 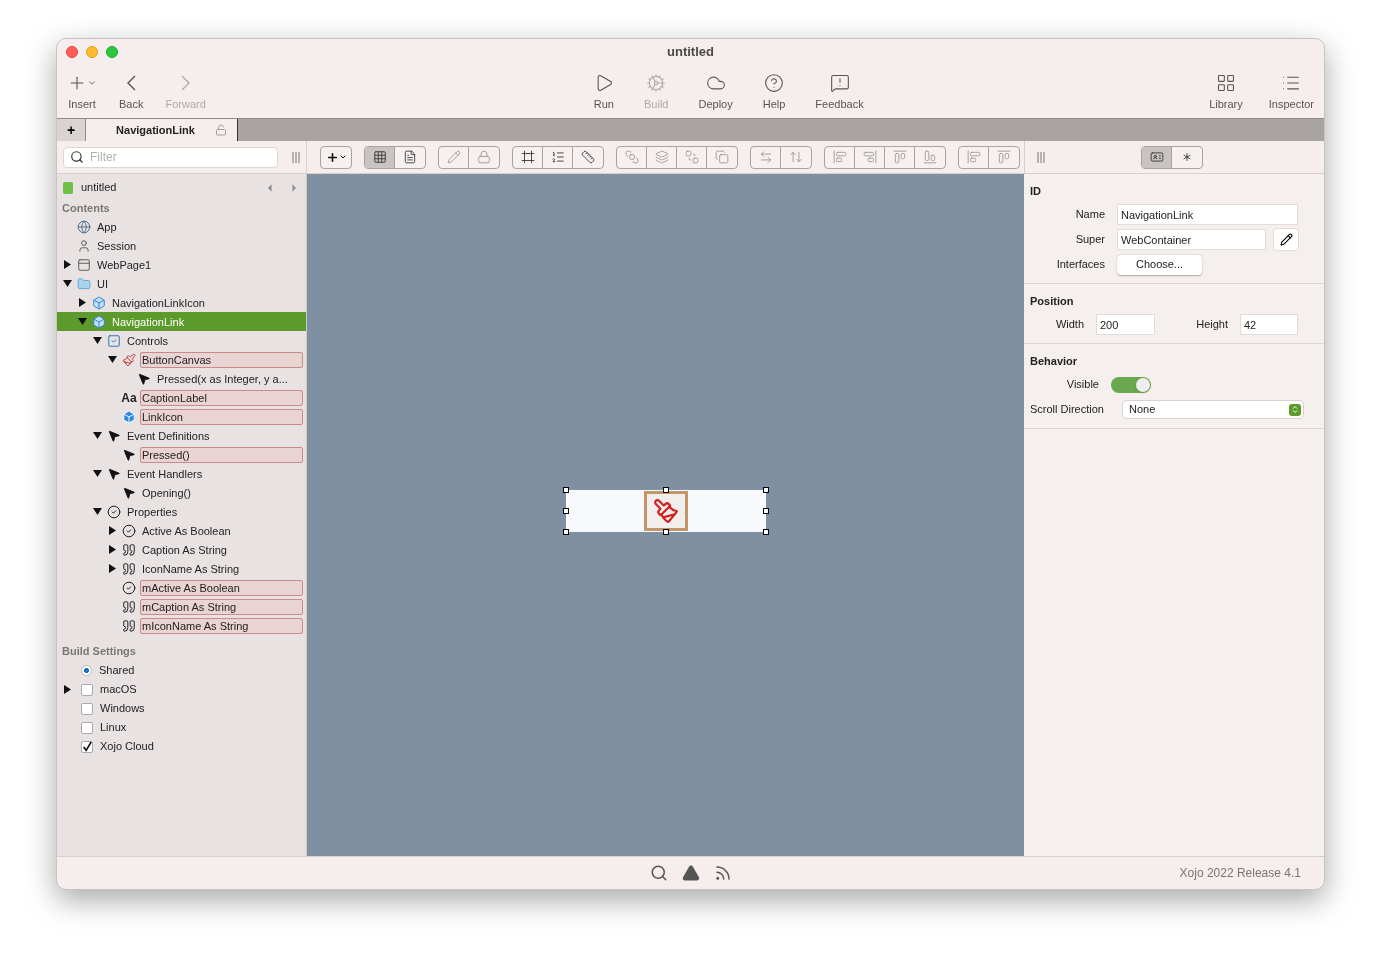 What do you see at coordinates (453, 157) in the screenshot?
I see `pencil-icon` at bounding box center [453, 157].